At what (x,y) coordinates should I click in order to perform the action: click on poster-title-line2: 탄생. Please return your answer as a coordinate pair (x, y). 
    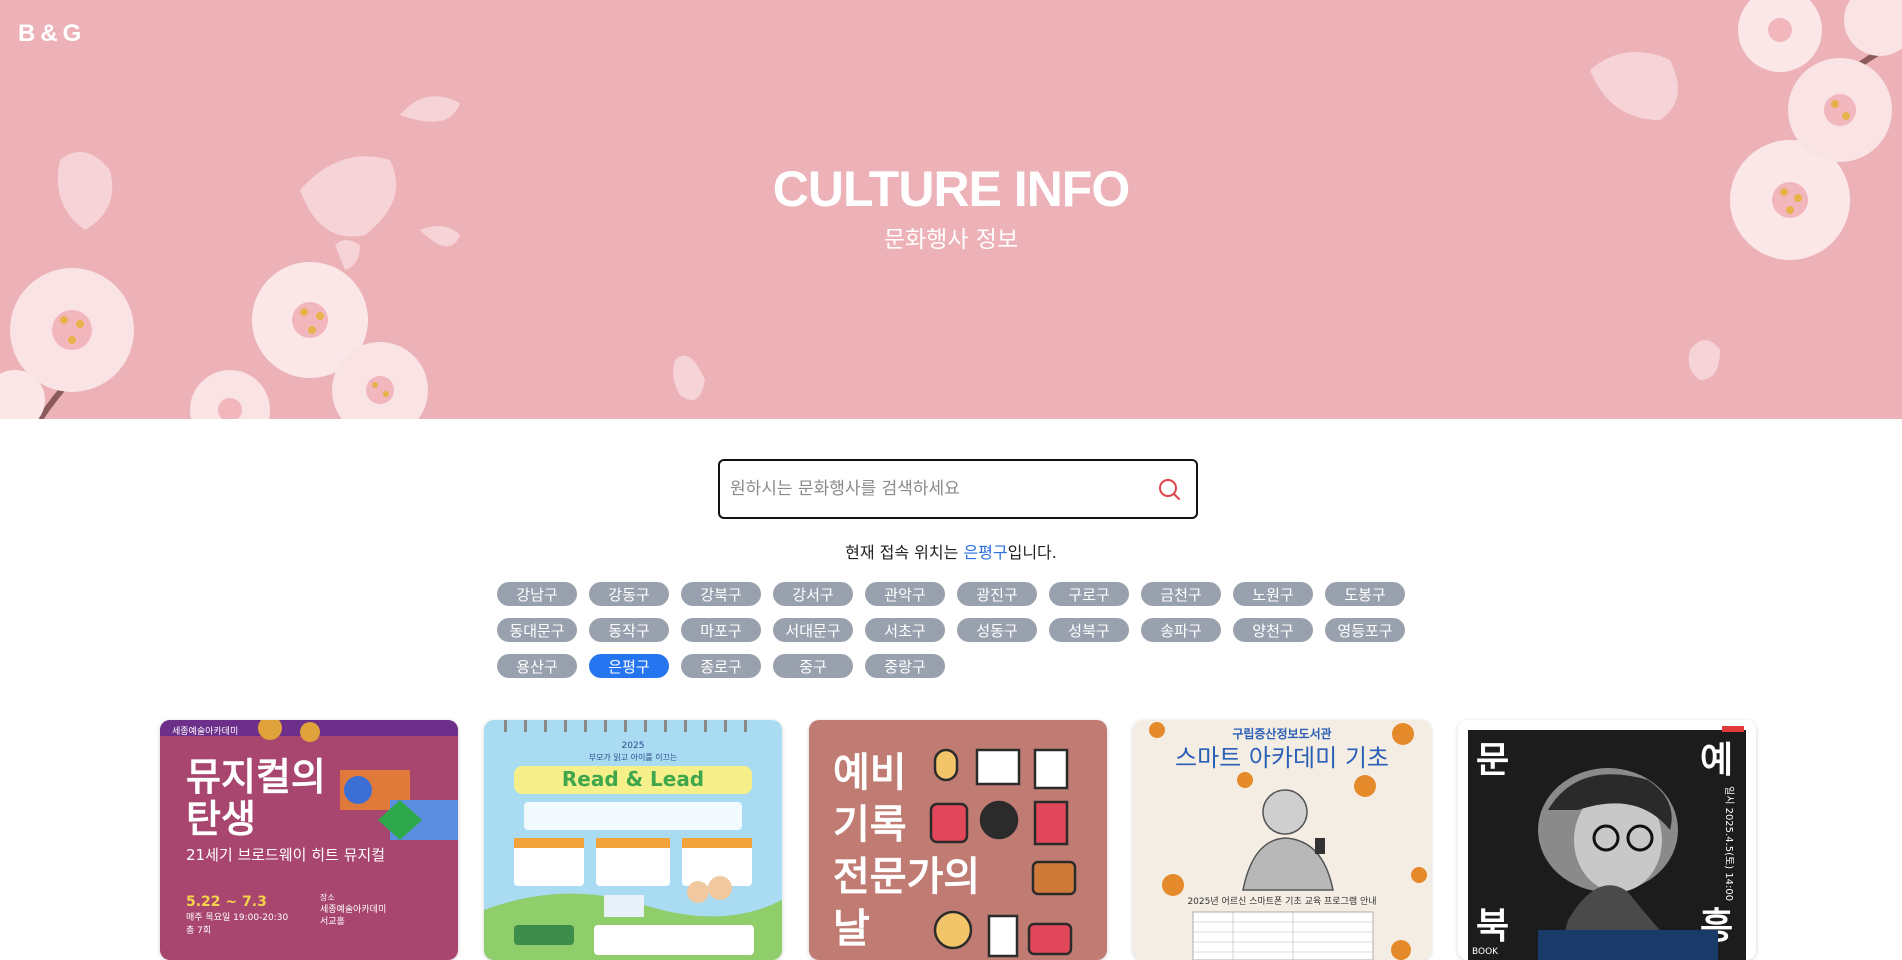
    Looking at the image, I should click on (221, 819).